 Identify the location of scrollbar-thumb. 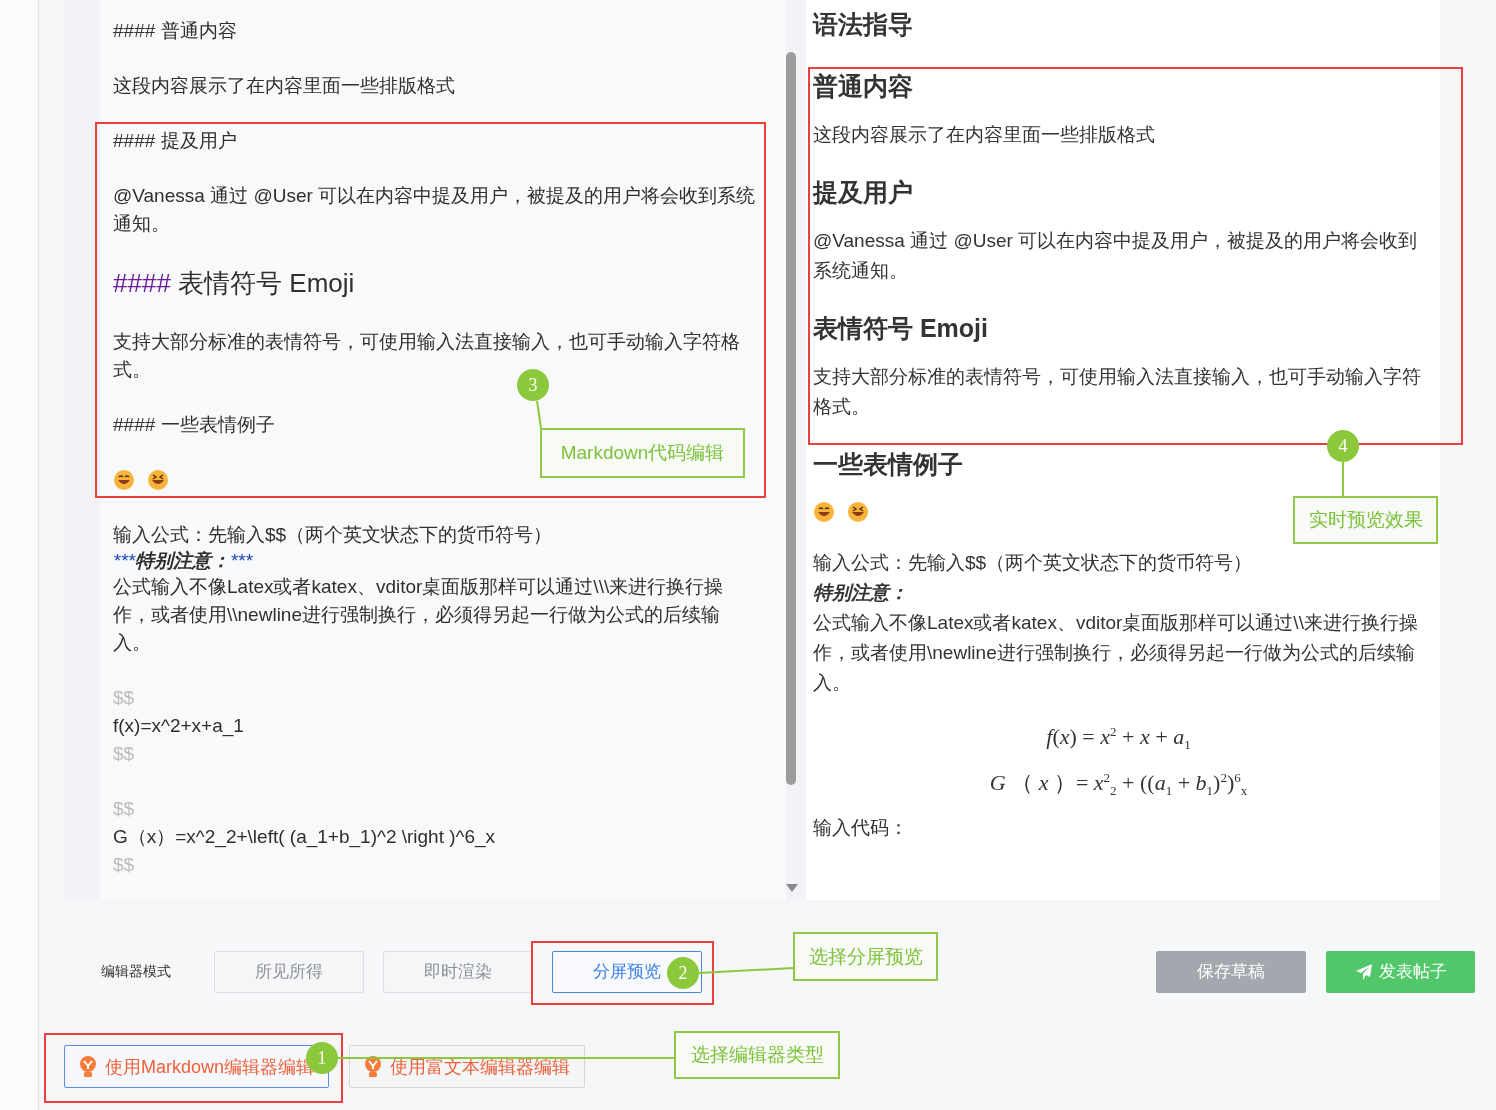
(791, 418).